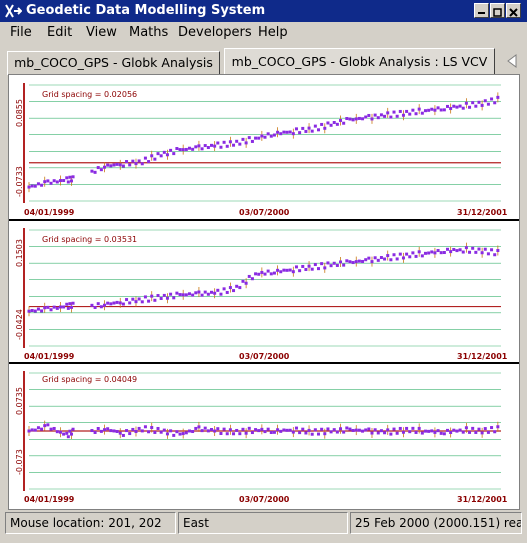  I want to click on menu-file: File, so click(21, 32).